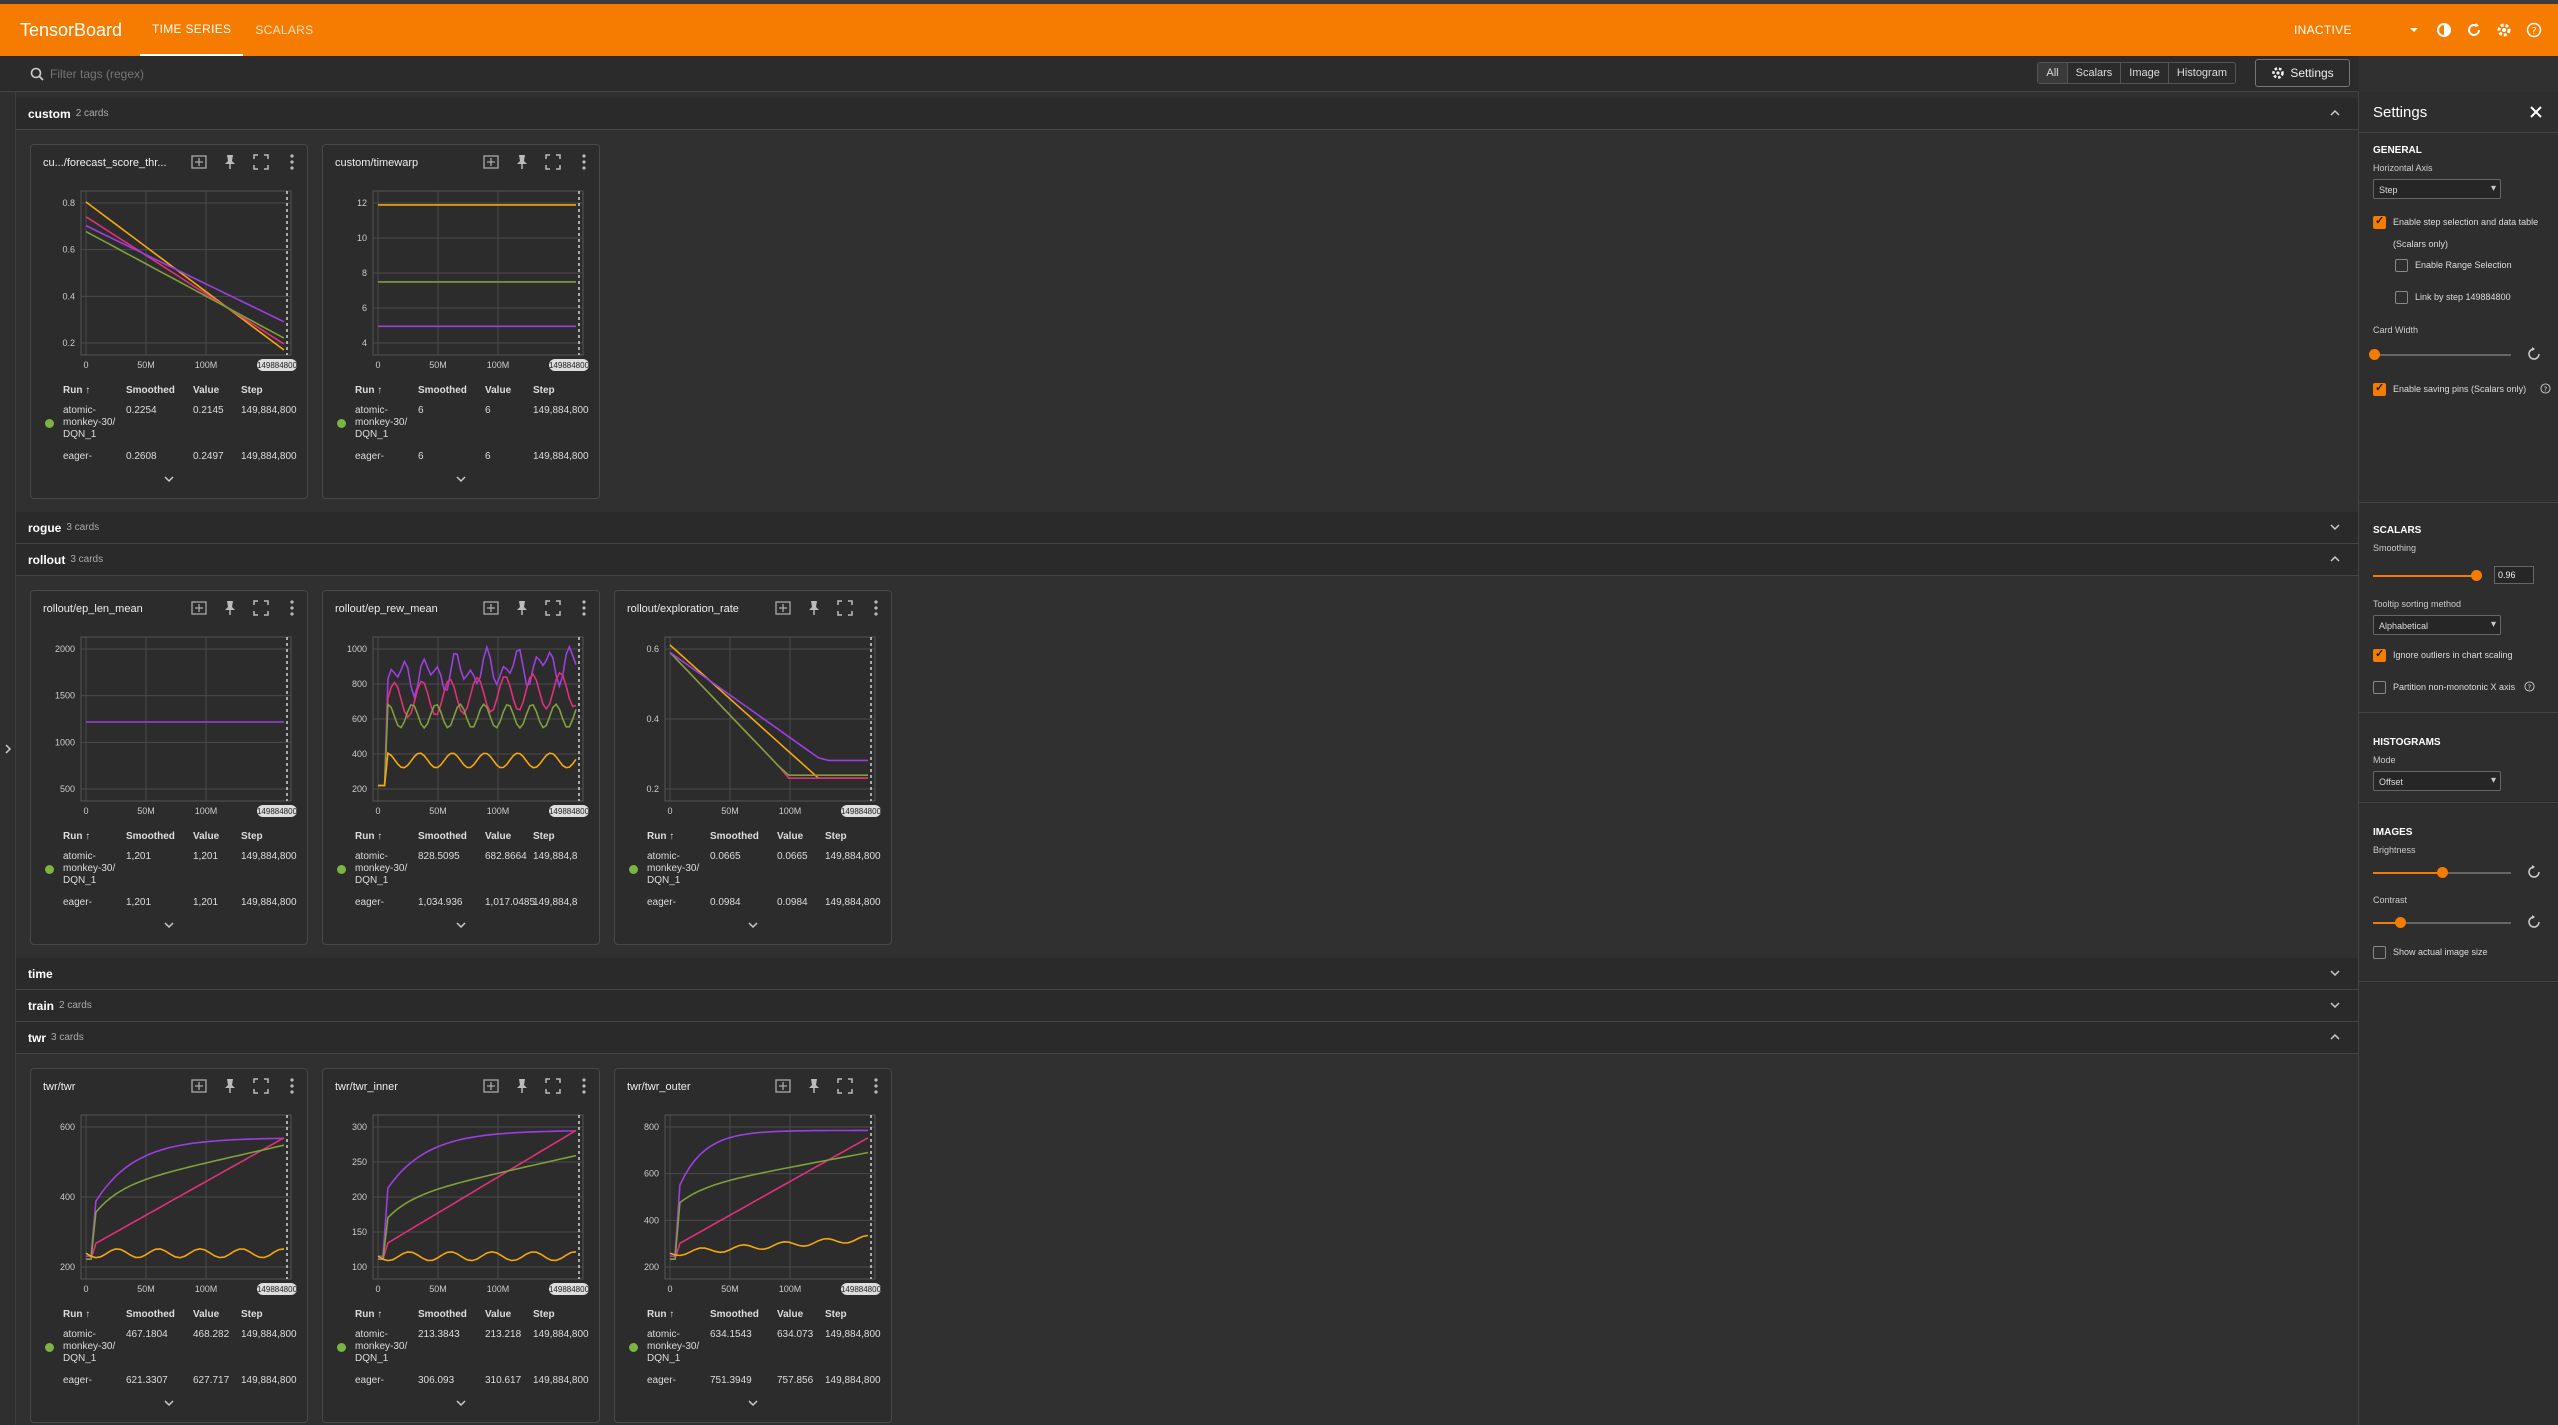  Describe the element at coordinates (2534, 30) in the screenshot. I see `help-icon: ?` at that location.